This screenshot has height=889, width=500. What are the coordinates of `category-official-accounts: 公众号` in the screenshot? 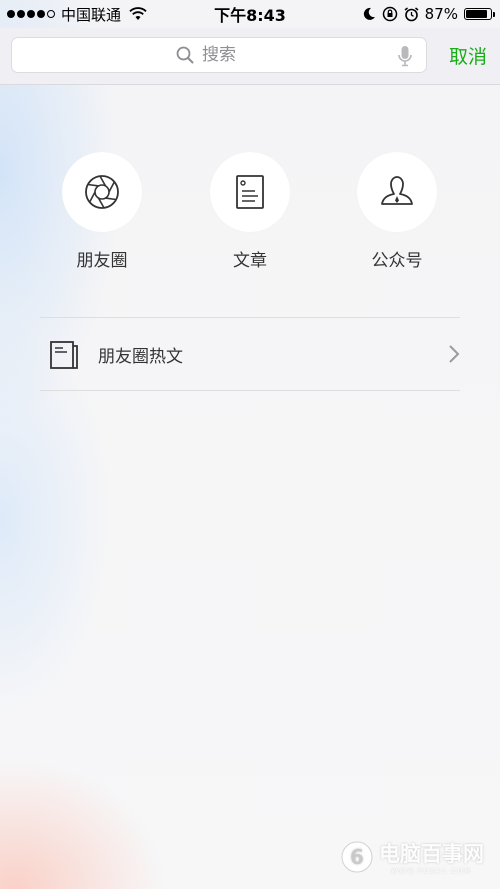 It's located at (397, 211).